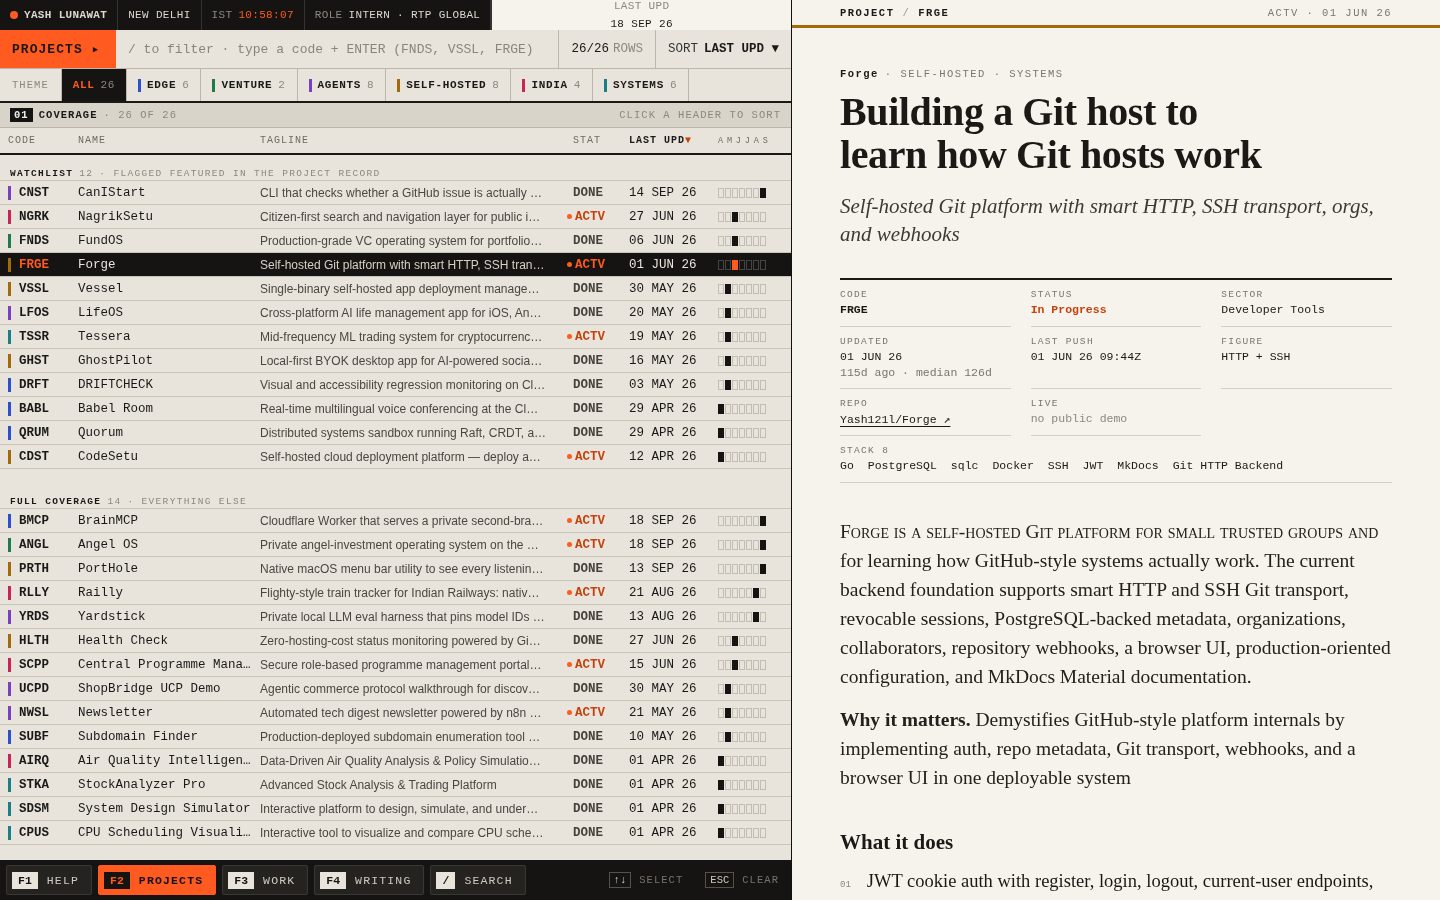  Describe the element at coordinates (395, 689) in the screenshot. I see `project-row: UCPD ShopBridge UCP Demo Agentic commerce protocol walkthrough for discov… DONE 30 MAY 26` at that location.